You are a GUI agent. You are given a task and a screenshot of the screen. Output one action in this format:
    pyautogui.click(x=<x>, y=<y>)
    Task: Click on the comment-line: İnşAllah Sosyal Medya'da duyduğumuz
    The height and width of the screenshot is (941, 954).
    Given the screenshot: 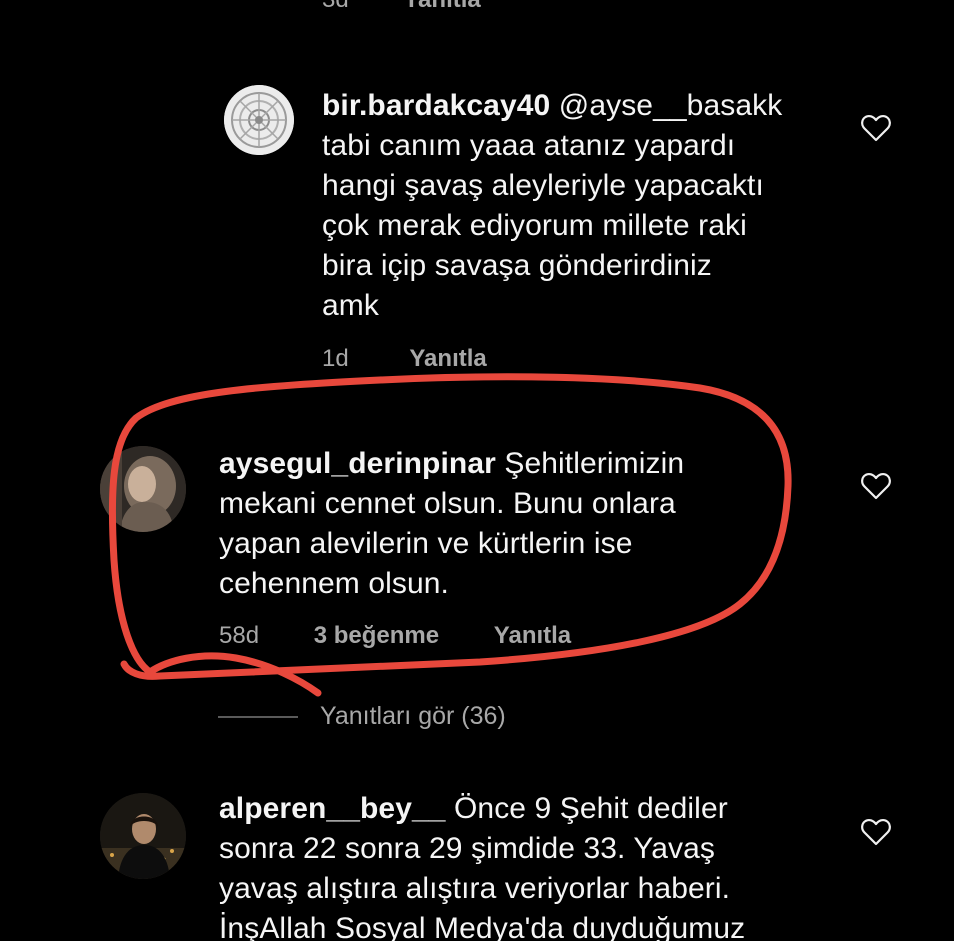 What is the action you would take?
    pyautogui.click(x=482, y=926)
    